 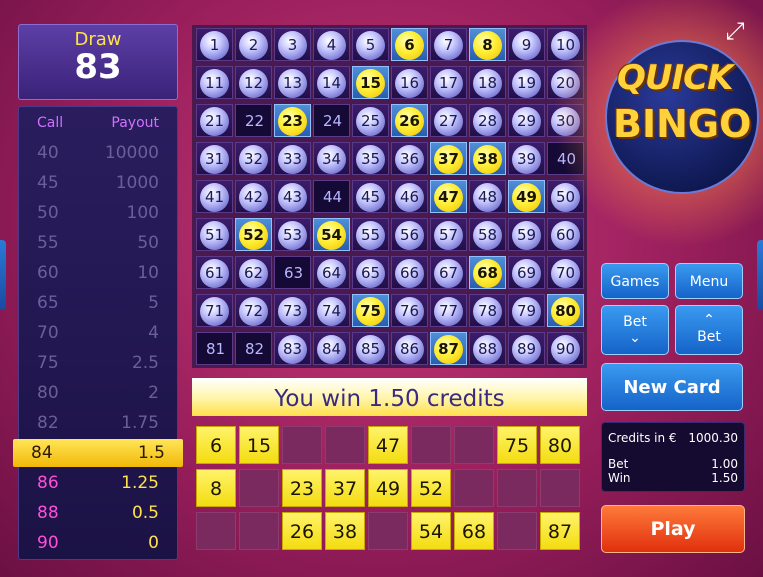 What do you see at coordinates (253, 234) in the screenshot?
I see `grid-cell-52: 52` at bounding box center [253, 234].